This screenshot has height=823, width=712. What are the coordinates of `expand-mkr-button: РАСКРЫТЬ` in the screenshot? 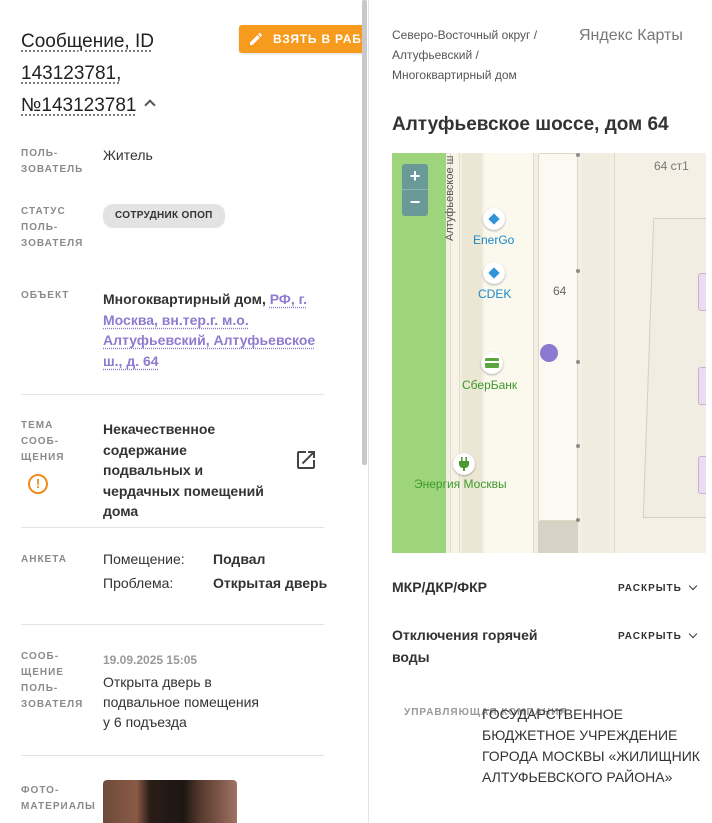 It's located at (658, 587).